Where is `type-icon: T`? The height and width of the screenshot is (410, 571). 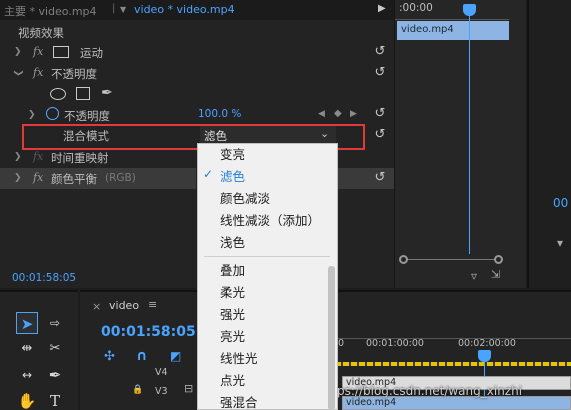 type-icon: T is located at coordinates (55, 400).